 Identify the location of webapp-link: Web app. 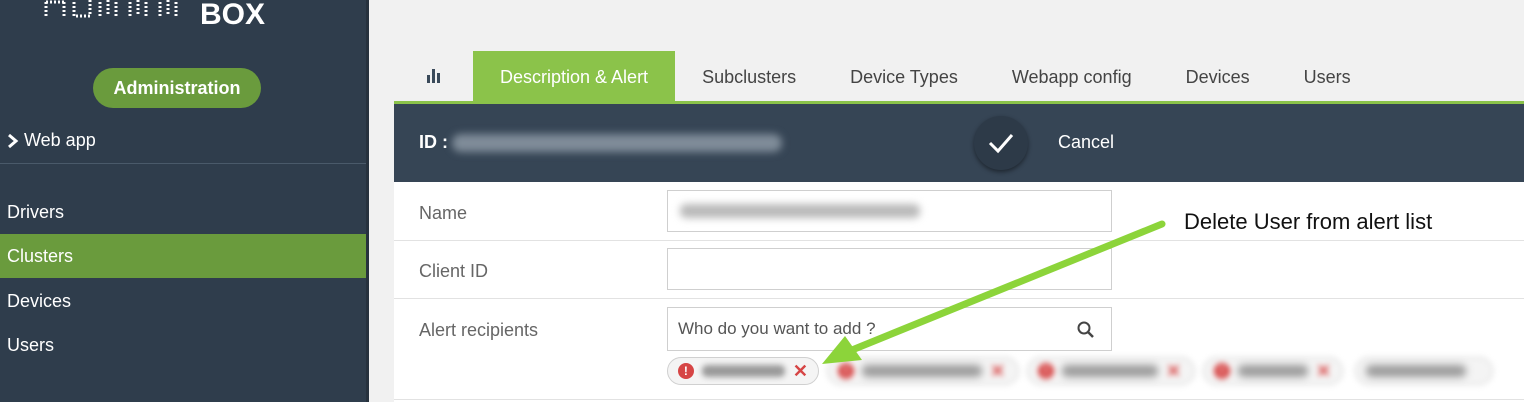
(51, 140).